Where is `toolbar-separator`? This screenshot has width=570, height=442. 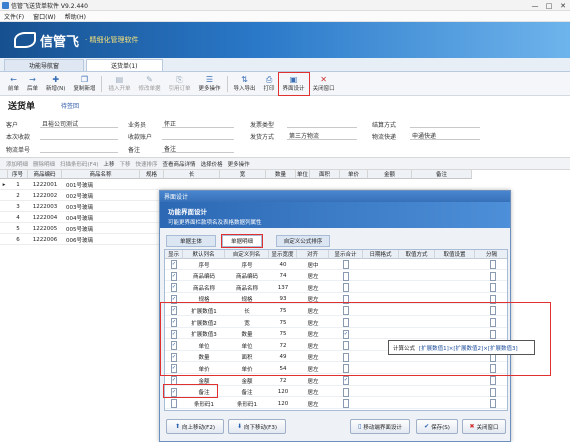
toolbar-separator is located at coordinates (227, 83).